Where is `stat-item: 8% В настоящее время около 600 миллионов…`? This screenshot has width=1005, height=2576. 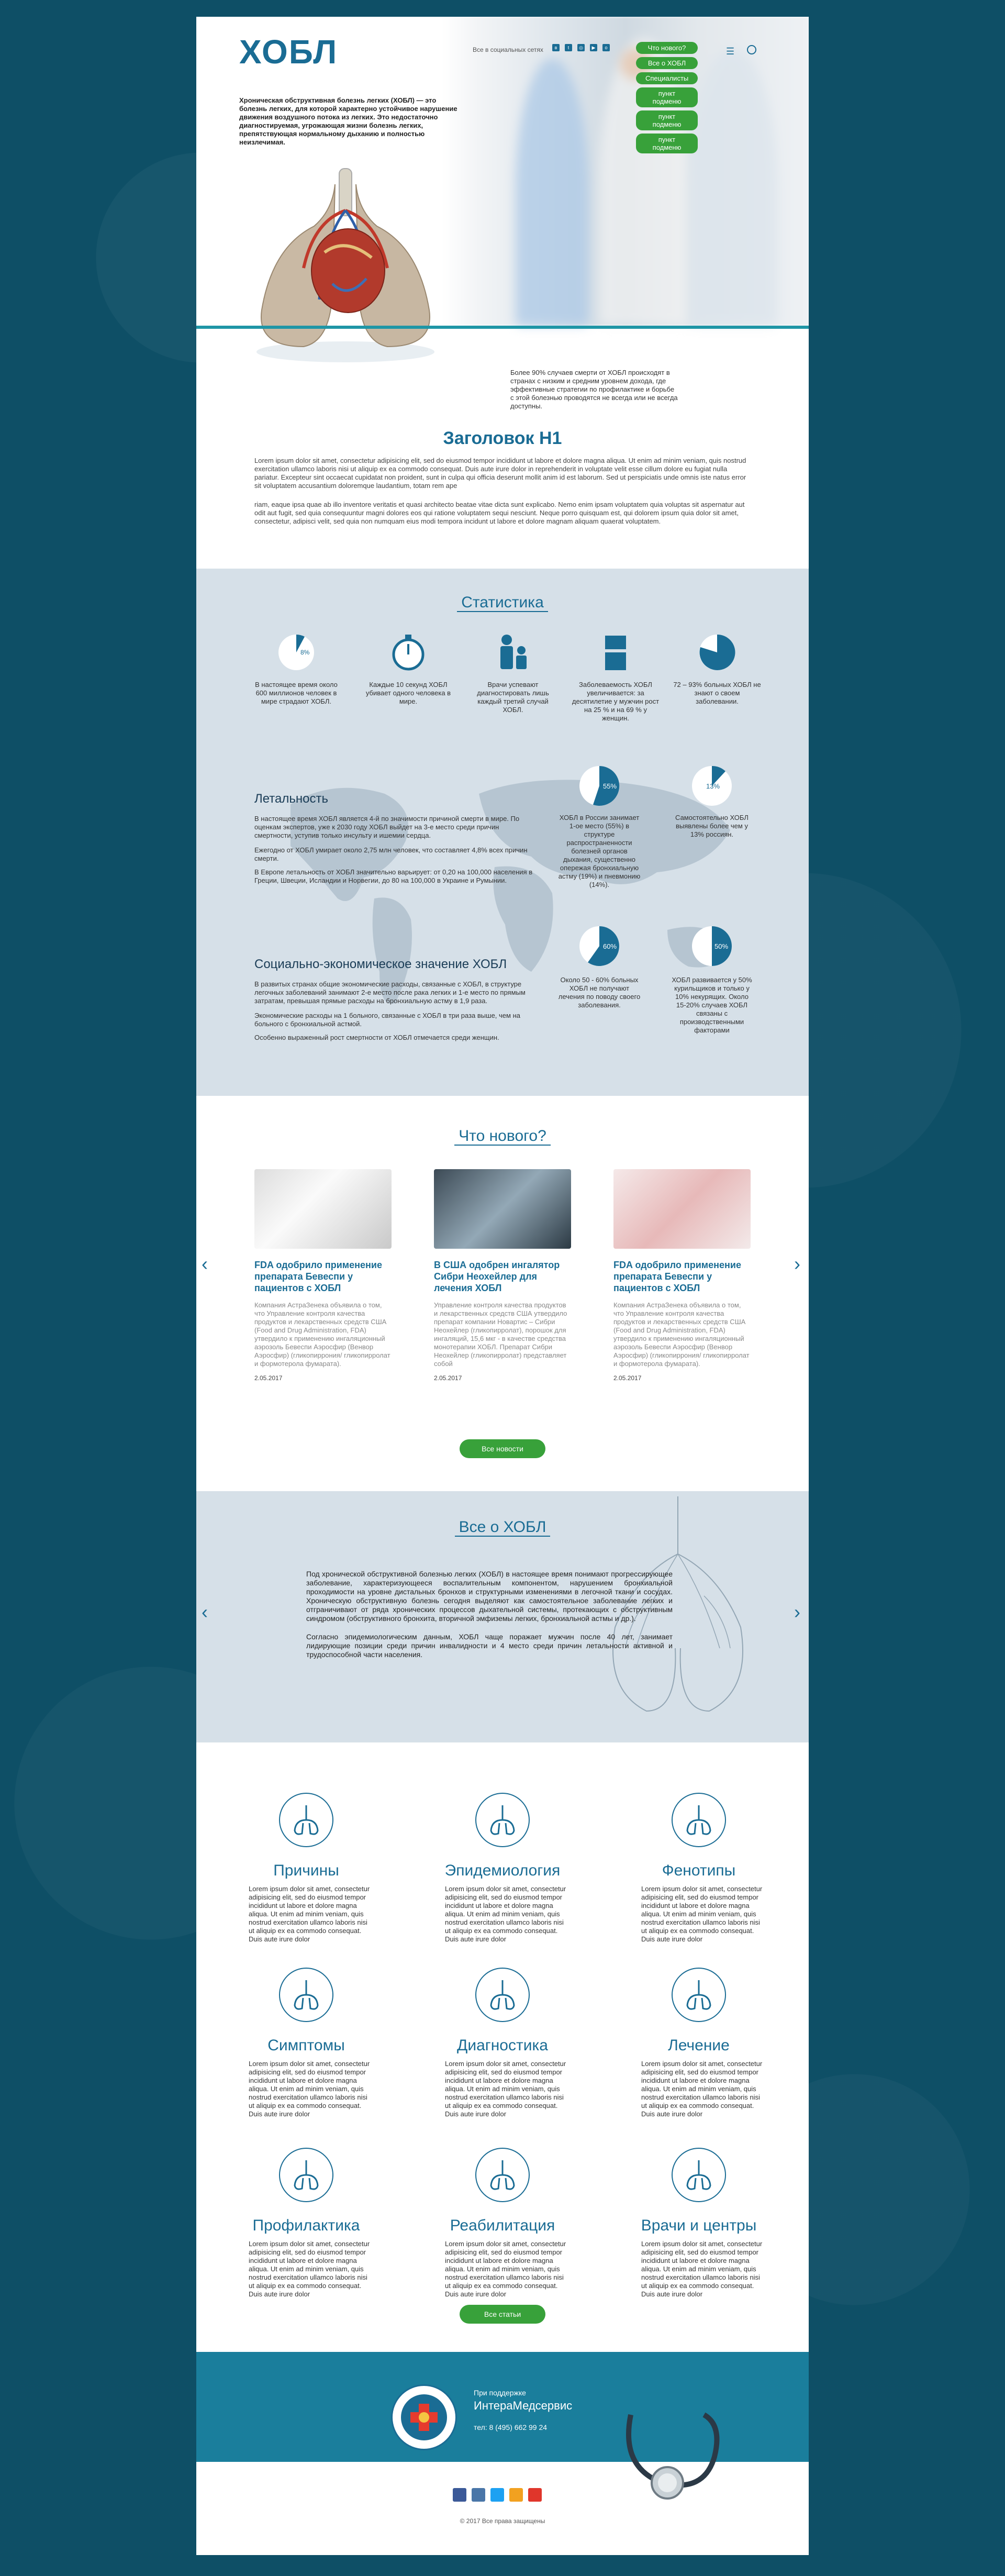 stat-item: 8% В настоящее время около 600 миллионов… is located at coordinates (296, 669).